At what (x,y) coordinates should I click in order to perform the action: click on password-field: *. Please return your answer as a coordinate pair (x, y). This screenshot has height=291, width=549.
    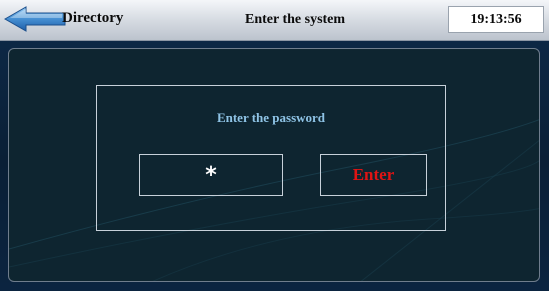
    Looking at the image, I should click on (211, 175).